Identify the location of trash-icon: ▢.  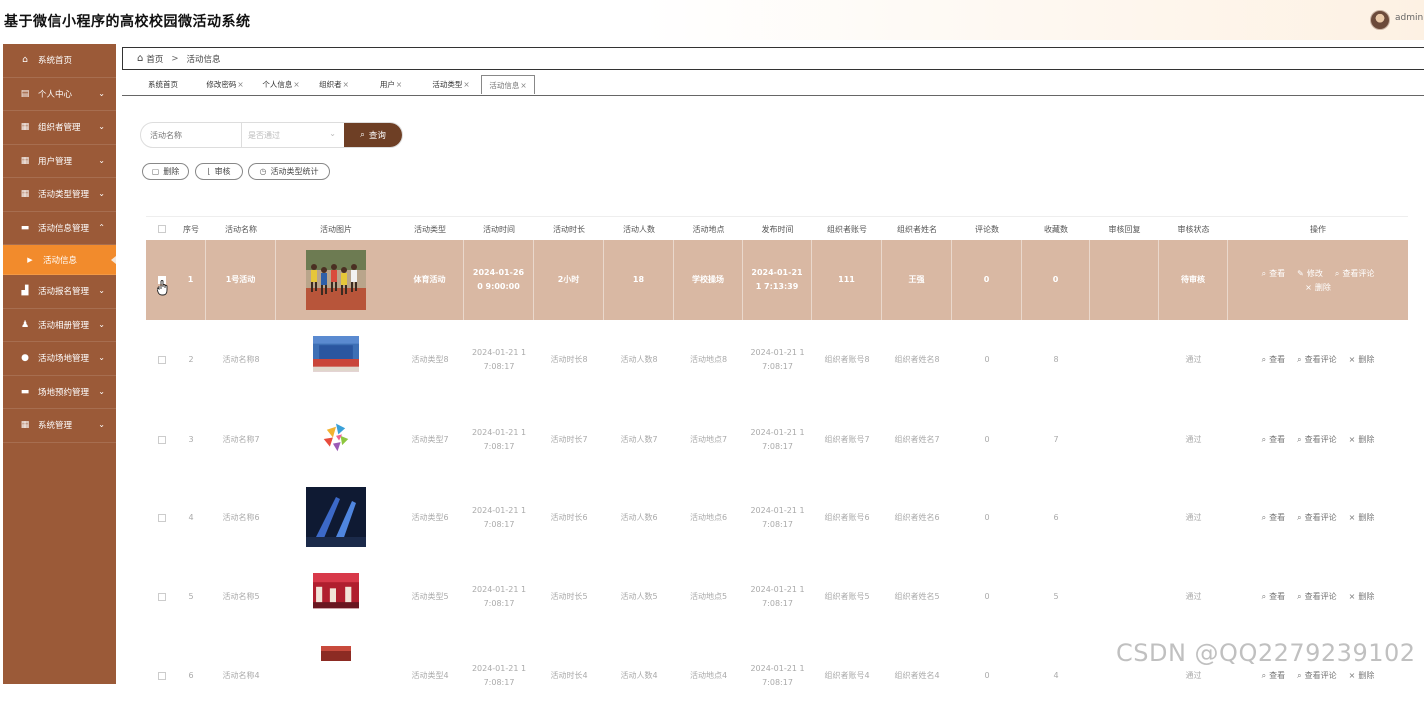
(155, 171).